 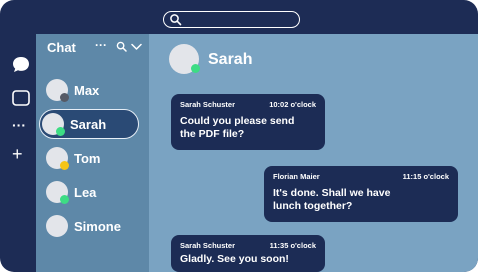 What do you see at coordinates (296, 176) in the screenshot?
I see `message-author: Florian Maier` at bounding box center [296, 176].